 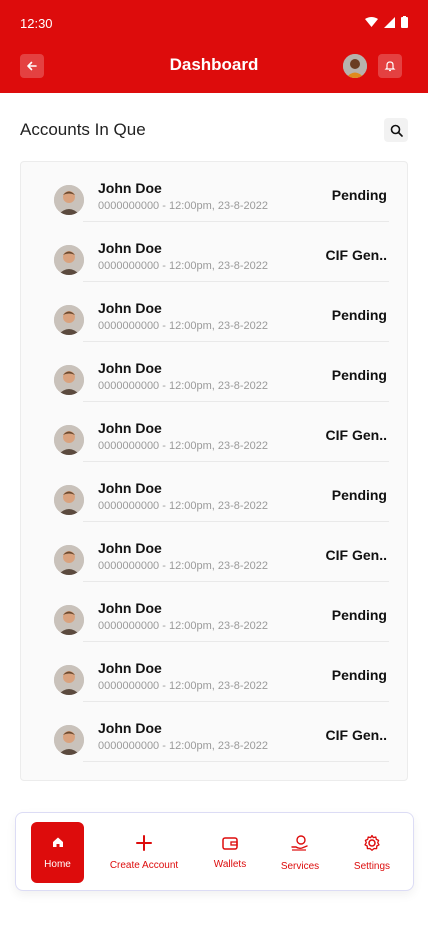 What do you see at coordinates (230, 864) in the screenshot?
I see `nav-wallets-label: Wallets` at bounding box center [230, 864].